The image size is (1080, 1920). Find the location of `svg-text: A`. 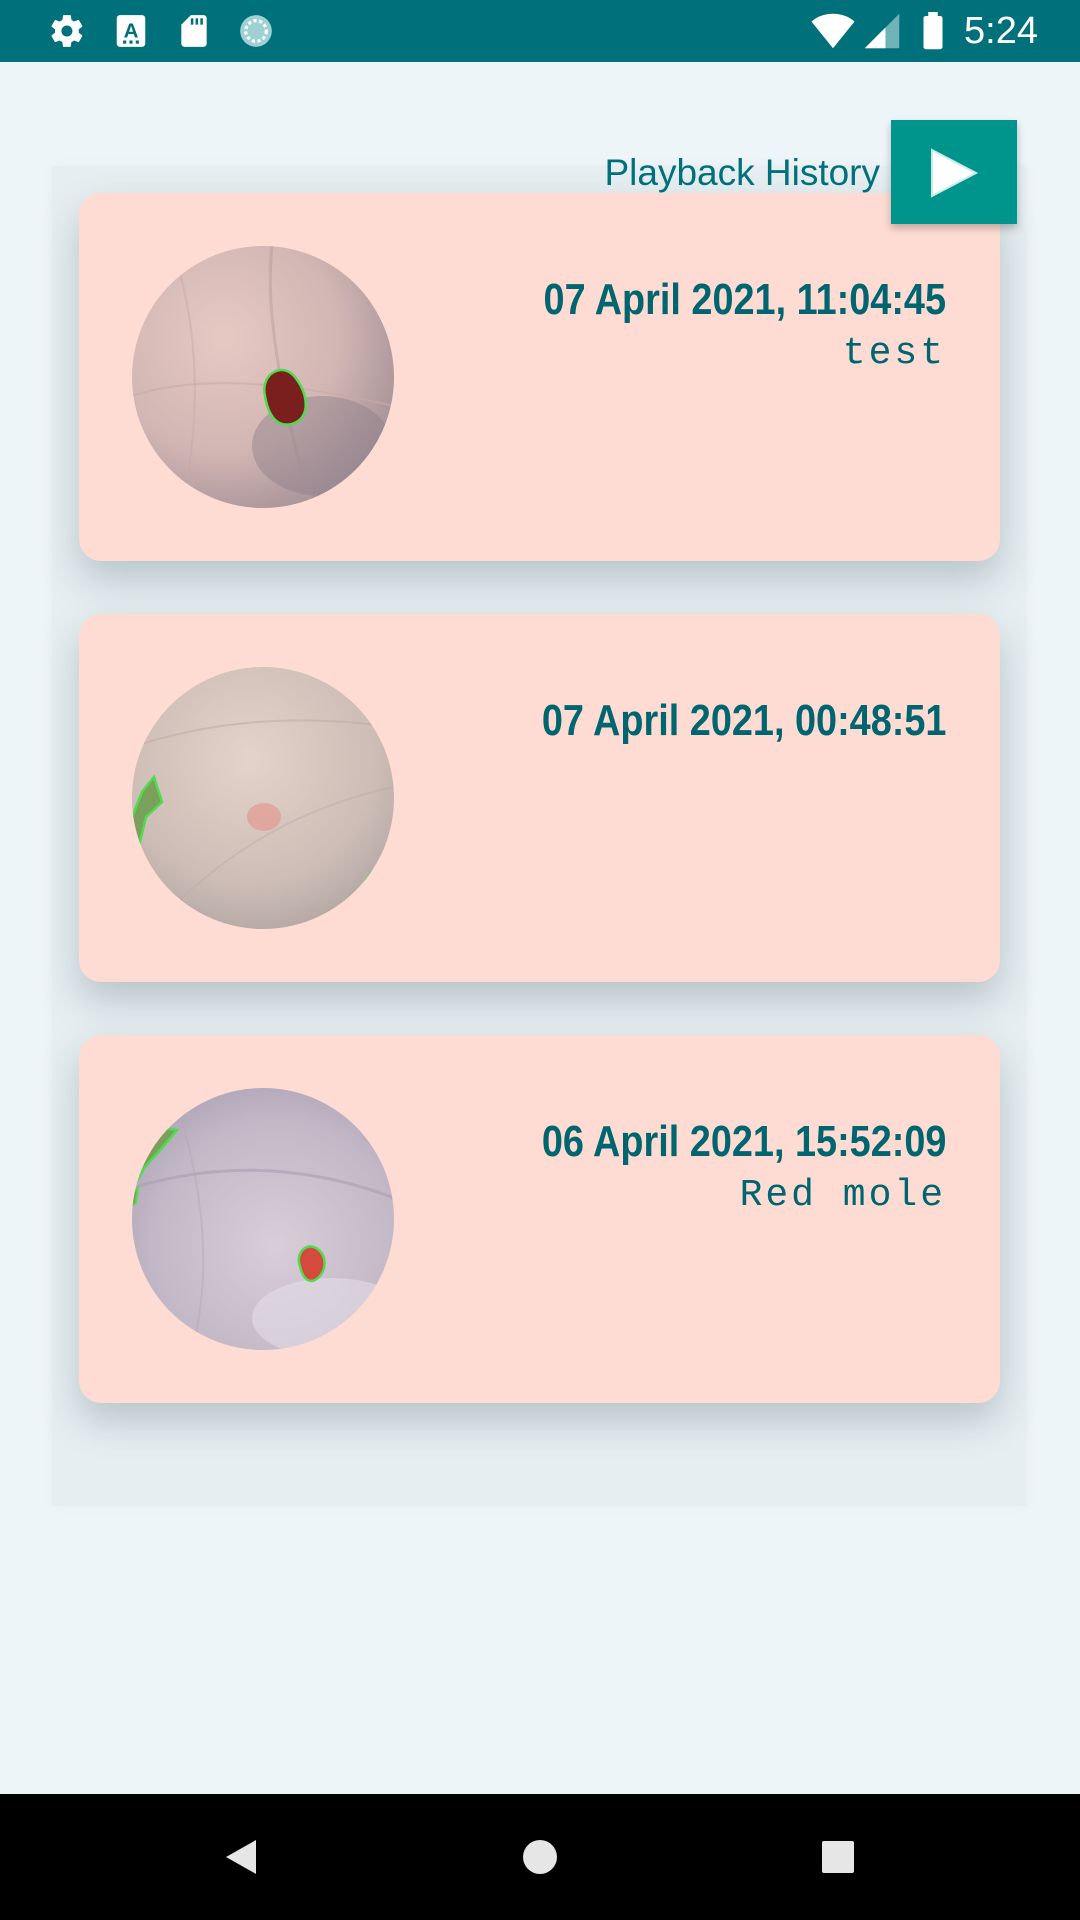

svg-text: A is located at coordinates (131, 30).